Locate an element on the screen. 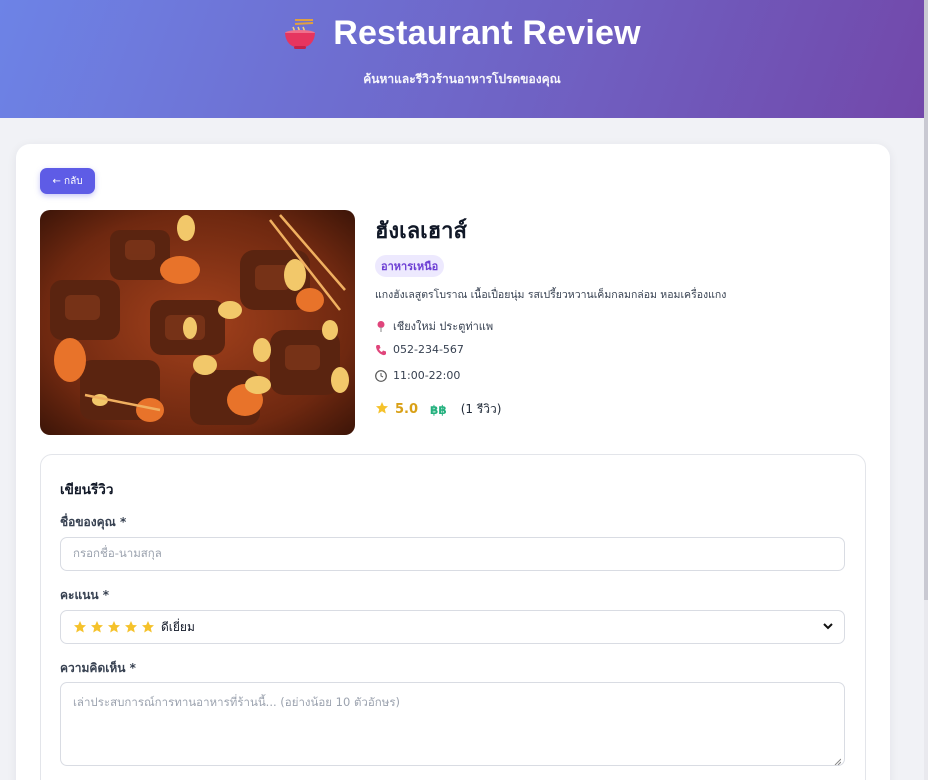 The image size is (928, 780). clock-icon is located at coordinates (381, 375).